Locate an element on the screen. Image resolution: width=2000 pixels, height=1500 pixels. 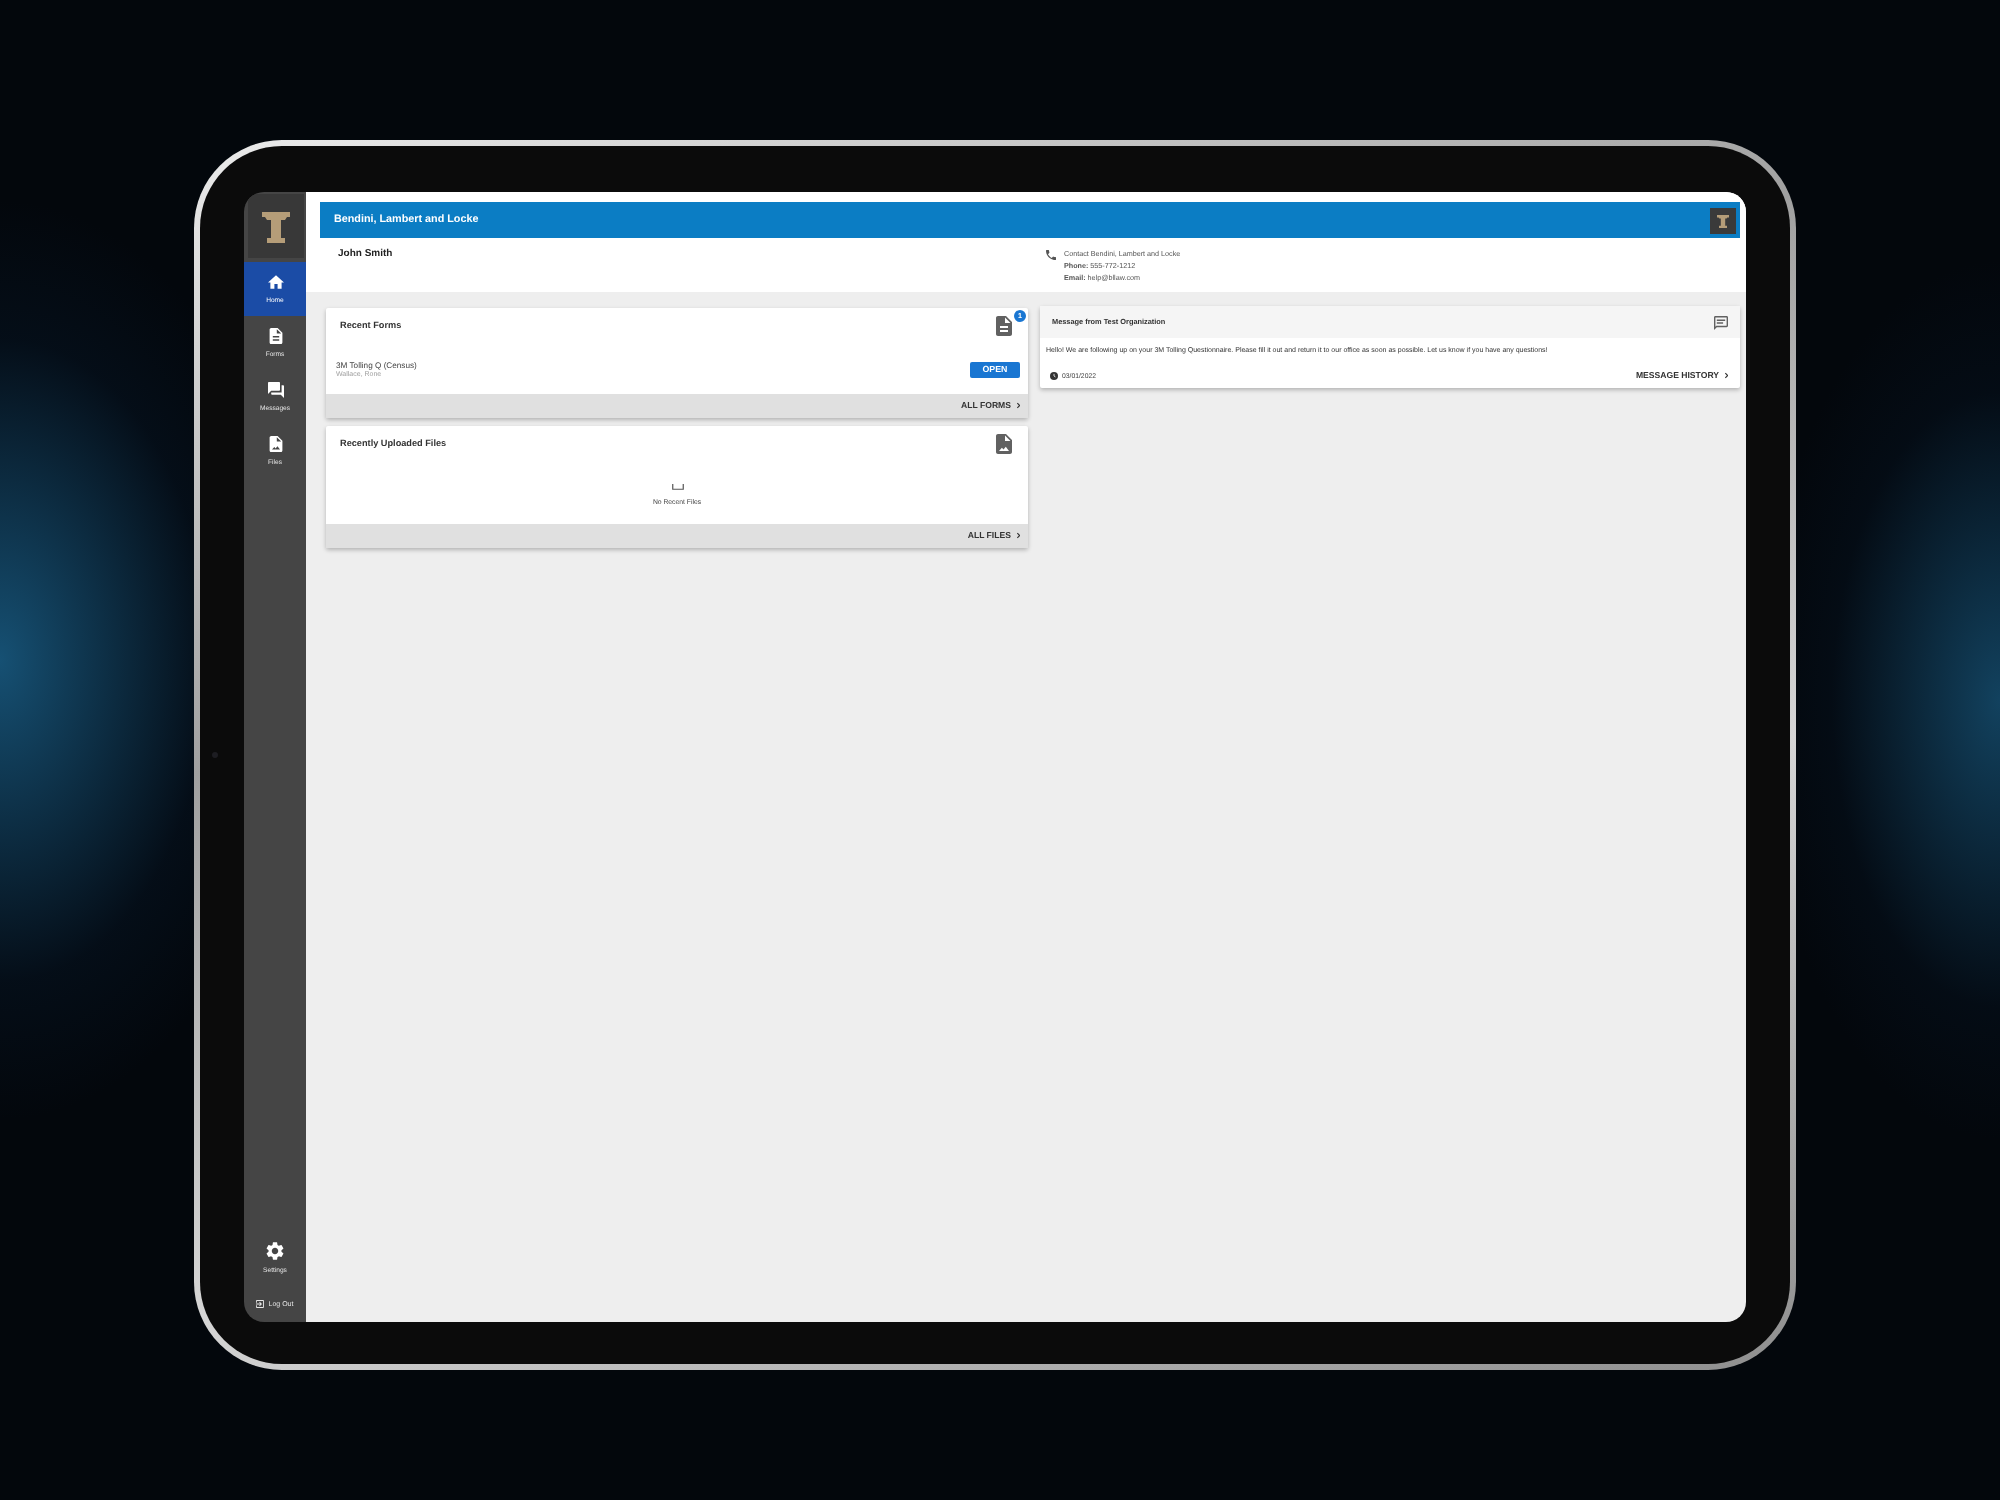
clock-icon is located at coordinates (1054, 376).